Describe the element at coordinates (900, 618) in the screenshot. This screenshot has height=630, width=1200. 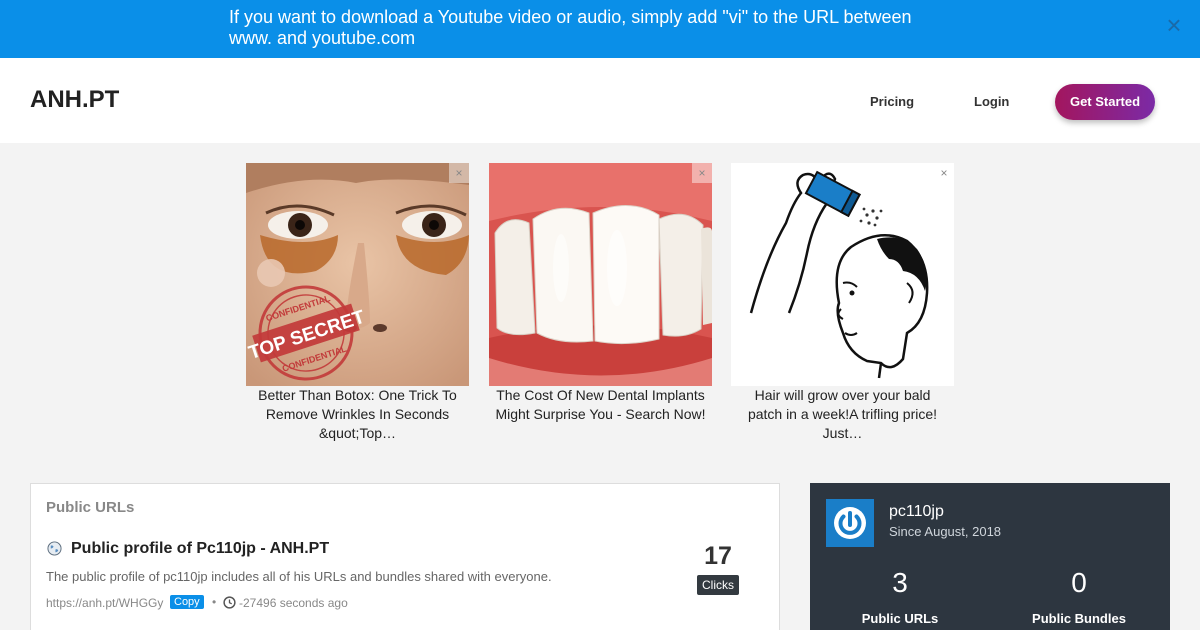
I see `stat-public-urls-label: Public URLs` at that location.